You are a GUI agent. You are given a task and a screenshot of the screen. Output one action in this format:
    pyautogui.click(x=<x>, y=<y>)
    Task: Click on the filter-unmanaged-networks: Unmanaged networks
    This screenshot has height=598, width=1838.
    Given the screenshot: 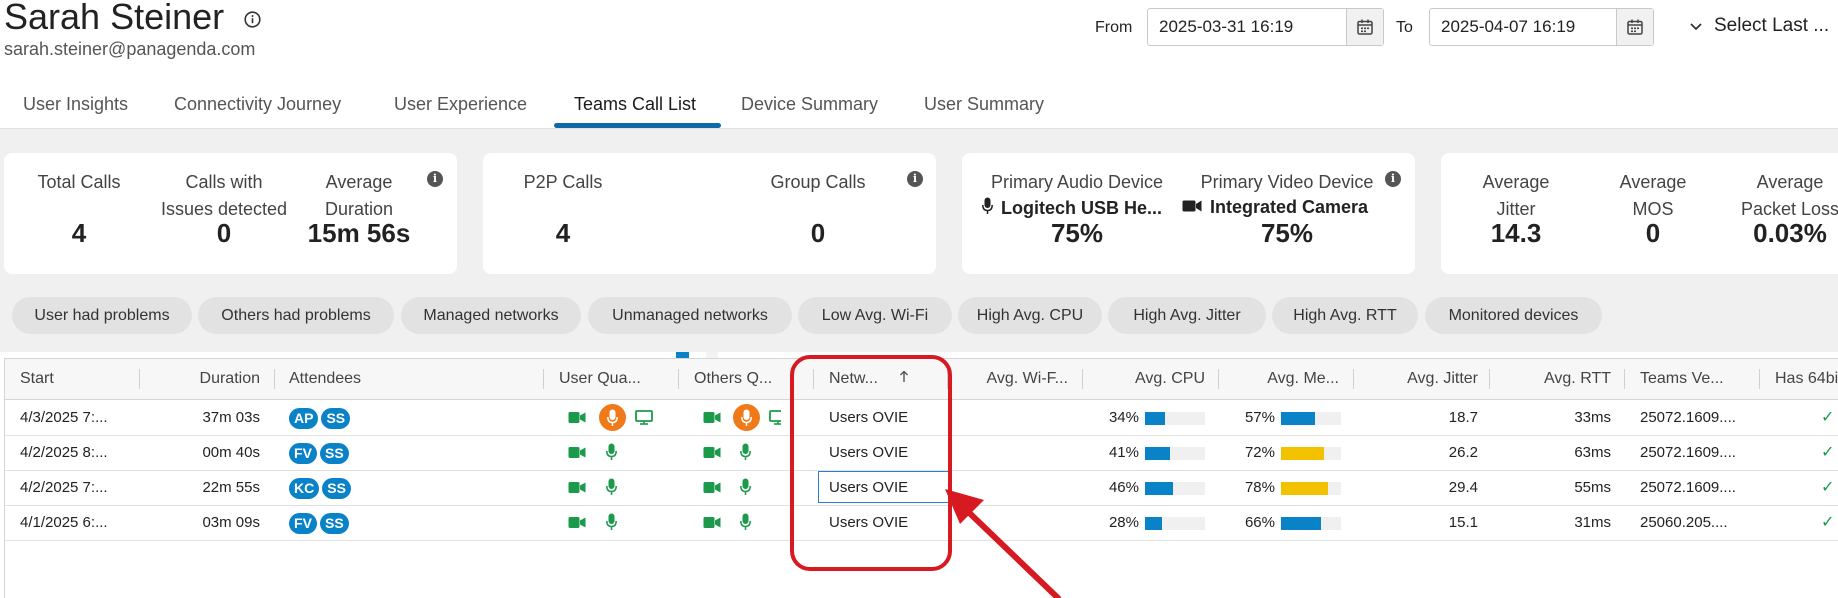 What is the action you would take?
    pyautogui.click(x=690, y=315)
    